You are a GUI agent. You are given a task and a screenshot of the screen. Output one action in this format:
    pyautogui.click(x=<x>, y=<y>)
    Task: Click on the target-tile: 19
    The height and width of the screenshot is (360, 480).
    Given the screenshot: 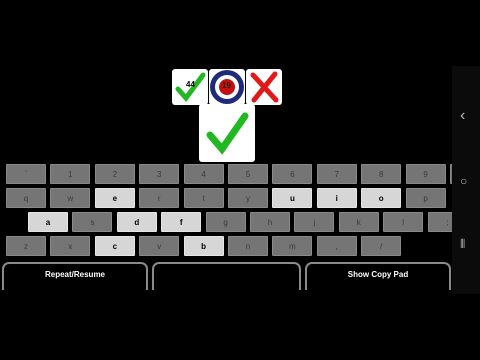 What is the action you would take?
    pyautogui.click(x=227, y=87)
    